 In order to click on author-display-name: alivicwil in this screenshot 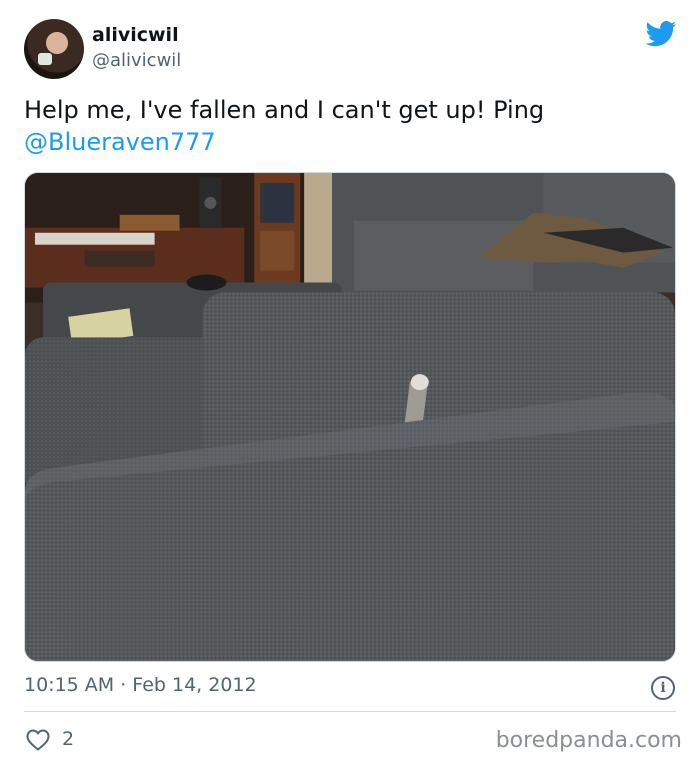, I will do `click(135, 35)`.